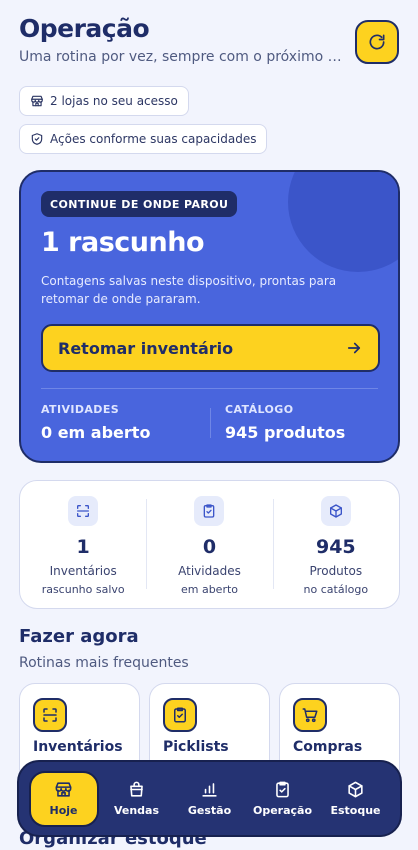 Image resolution: width=418 pixels, height=850 pixels. Describe the element at coordinates (336, 589) in the screenshot. I see `stat-sub: no catálogo` at that location.